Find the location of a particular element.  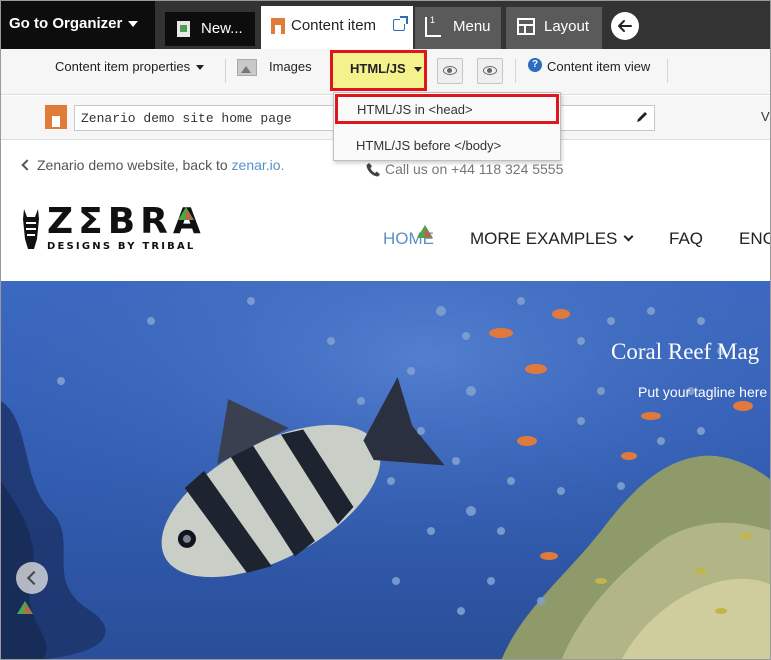

nav-faq-label: FAQ is located at coordinates (686, 238).